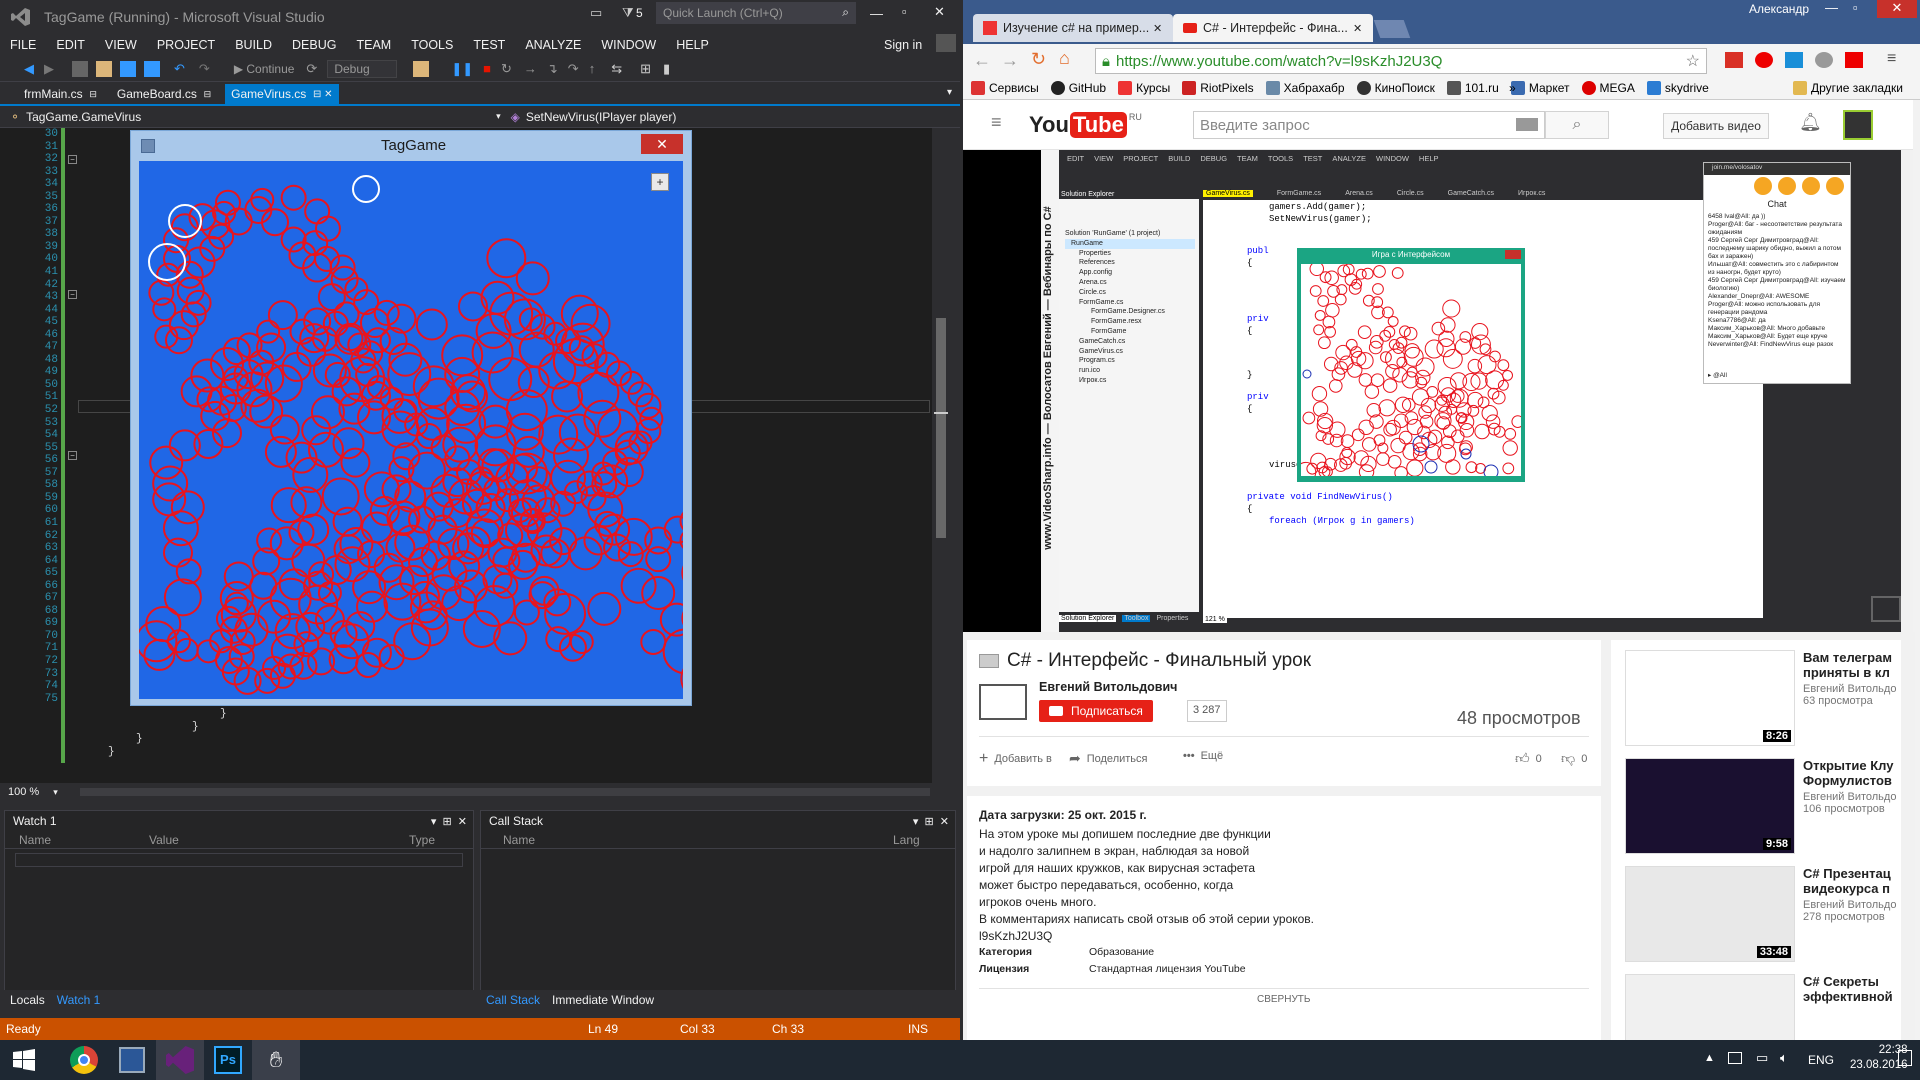 The height and width of the screenshot is (1080, 1920). Describe the element at coordinates (1762, 1058) in the screenshot. I see `network-icon: ▭` at that location.